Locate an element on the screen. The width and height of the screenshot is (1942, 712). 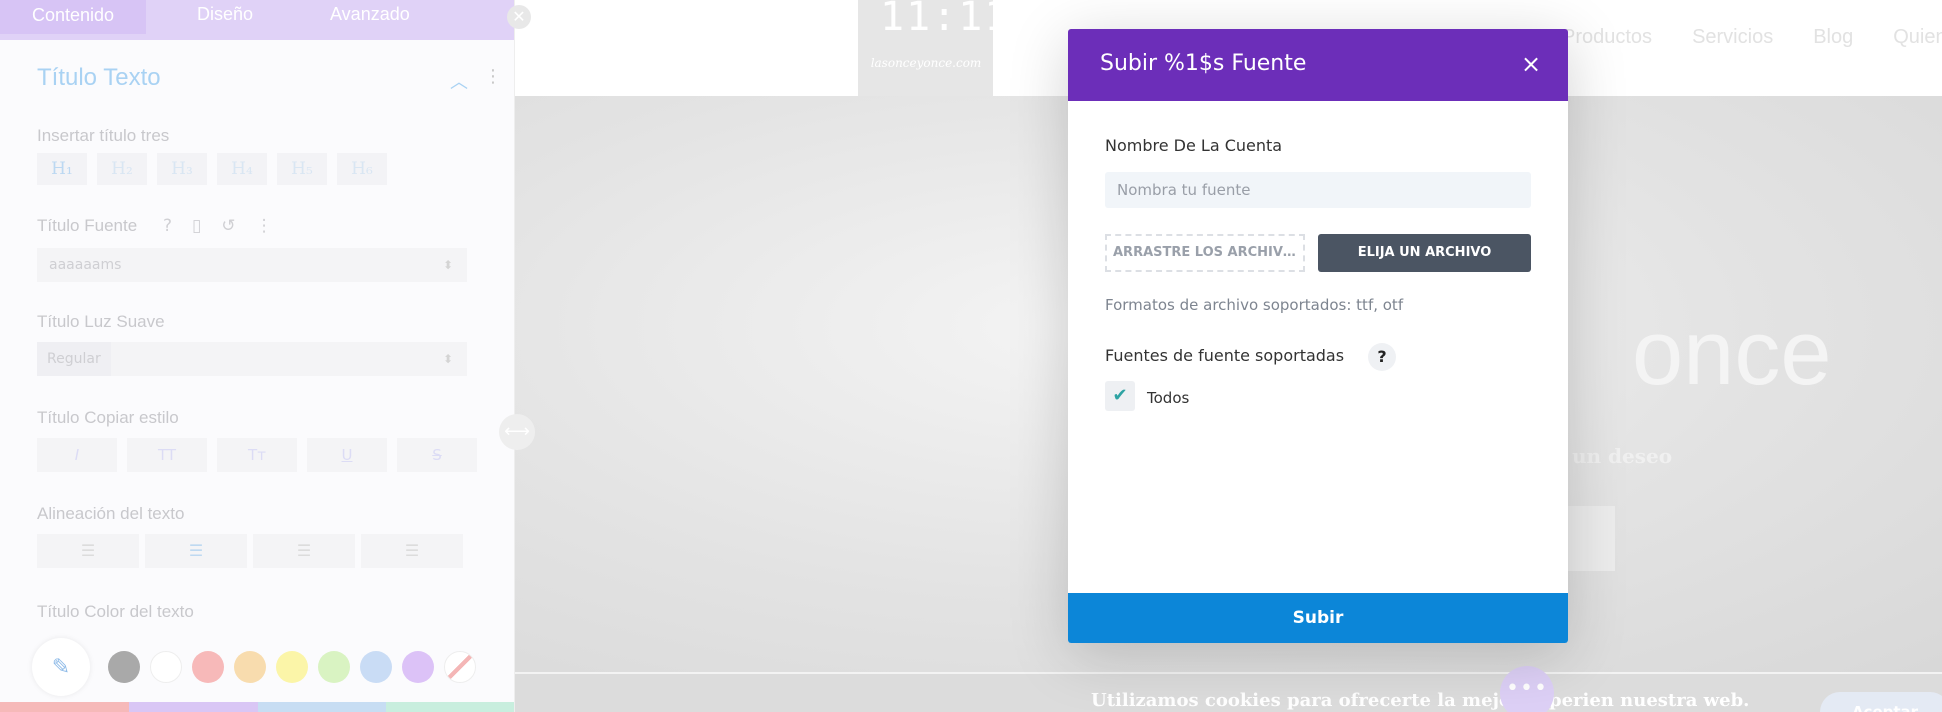
nav-item-servicios: Servicios is located at coordinates (1732, 37).